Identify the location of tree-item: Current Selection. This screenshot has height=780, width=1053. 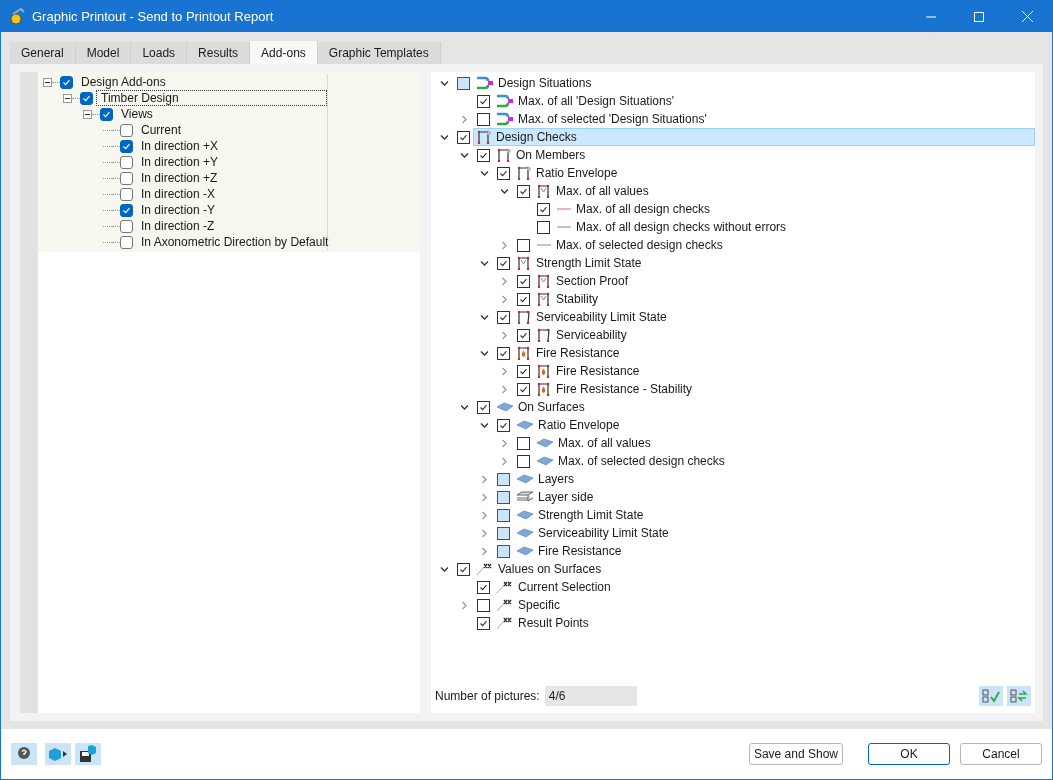
(764, 587).